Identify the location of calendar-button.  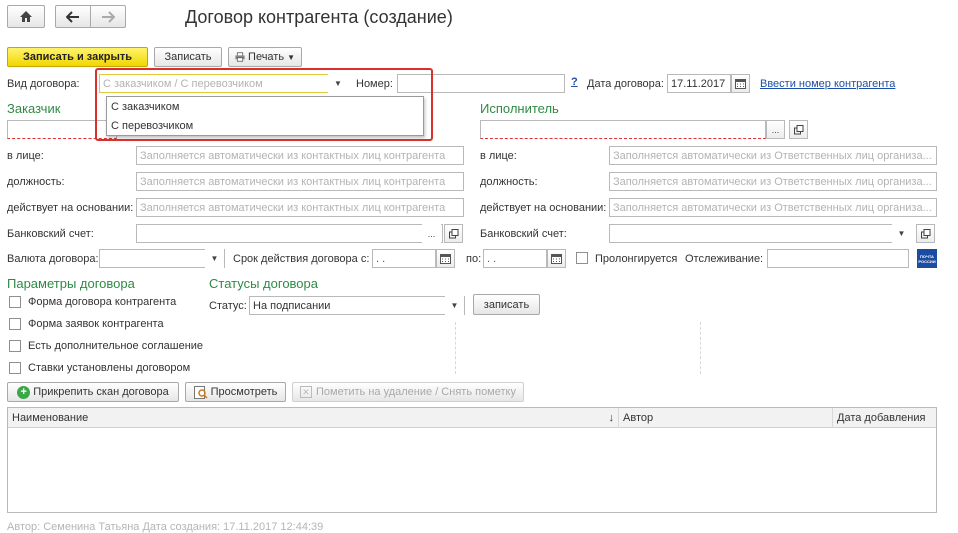
(740, 83).